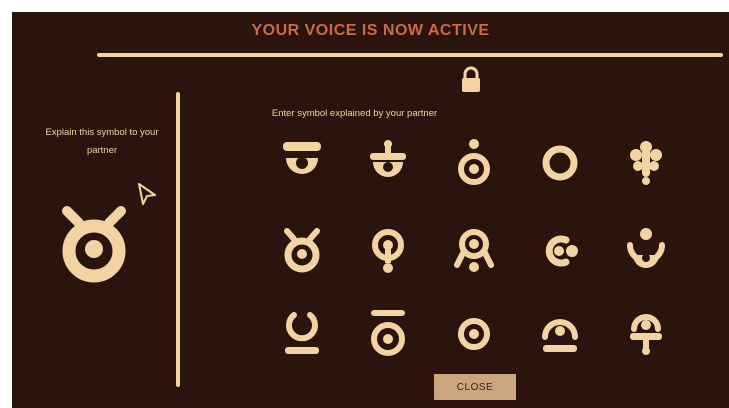 This screenshot has height=408, width=729. Describe the element at coordinates (178, 239) in the screenshot. I see `panel-divider` at that location.